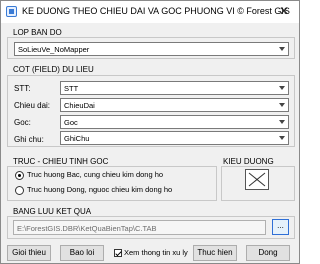  Describe the element at coordinates (29, 253) in the screenshot. I see `gioi-thieu-button: Gioi thieu` at that location.